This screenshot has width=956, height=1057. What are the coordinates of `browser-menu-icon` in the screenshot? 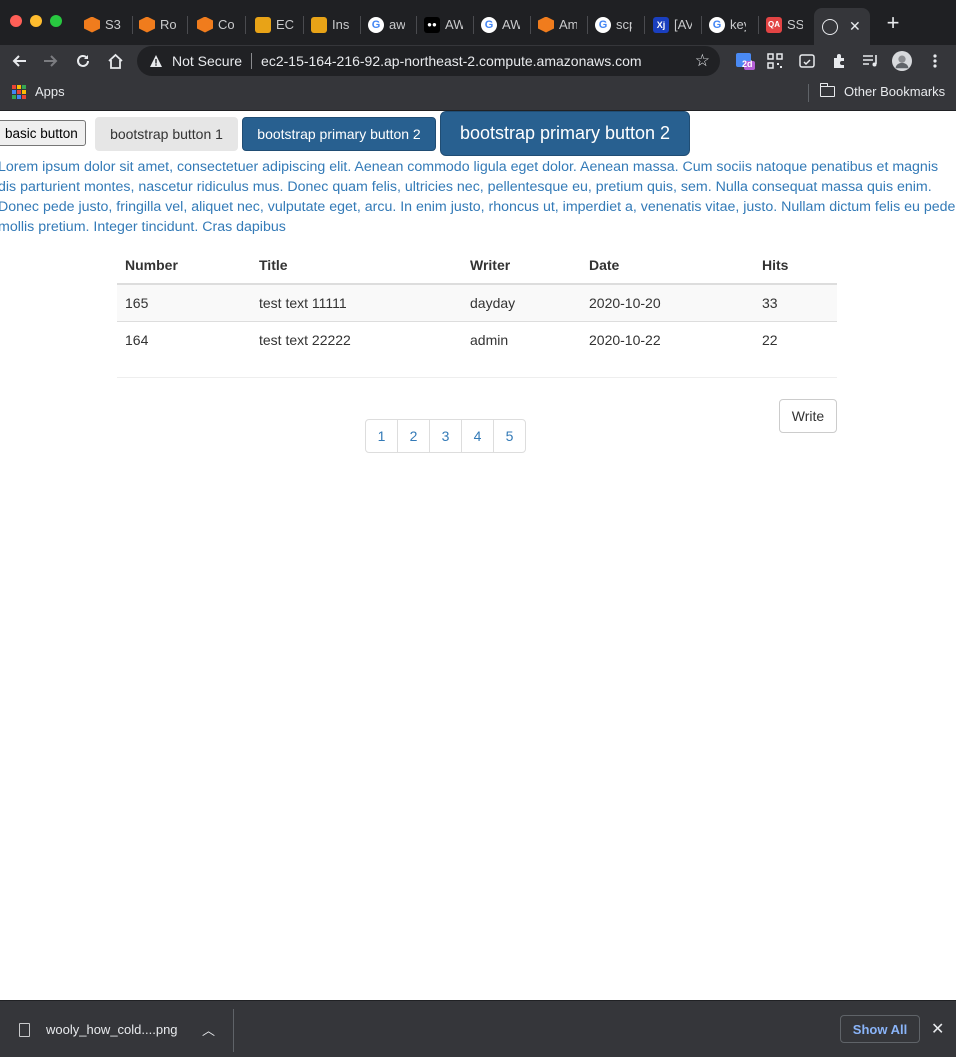 It's located at (935, 61).